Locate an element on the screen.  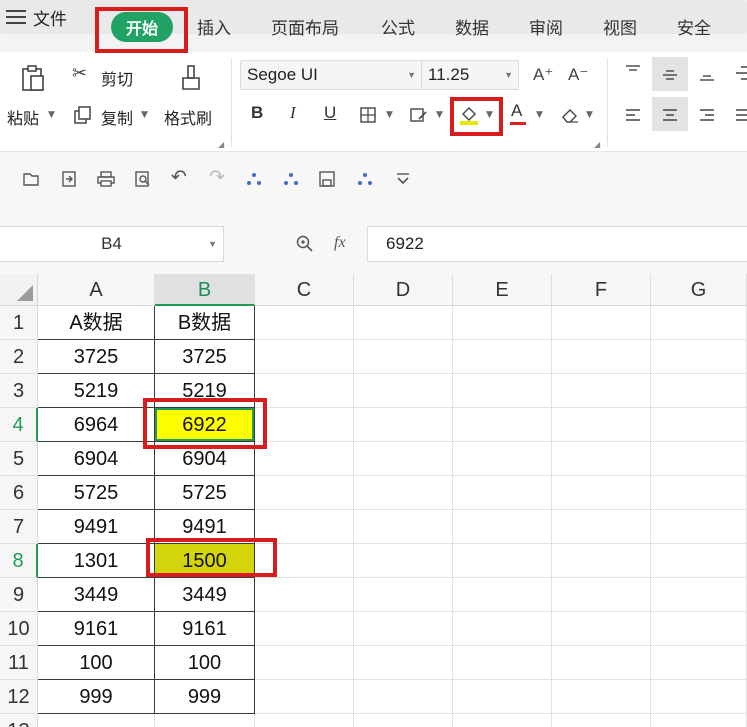
cell-b9: 3449 is located at coordinates (205, 595).